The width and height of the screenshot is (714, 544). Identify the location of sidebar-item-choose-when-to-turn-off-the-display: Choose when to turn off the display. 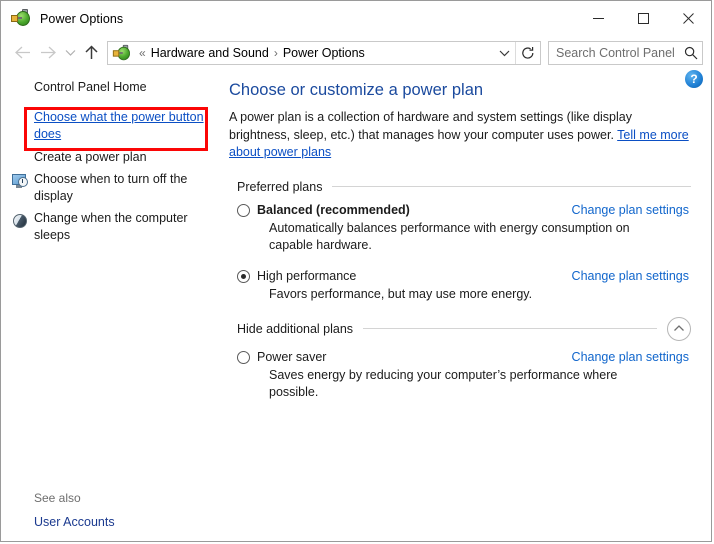
(115, 188).